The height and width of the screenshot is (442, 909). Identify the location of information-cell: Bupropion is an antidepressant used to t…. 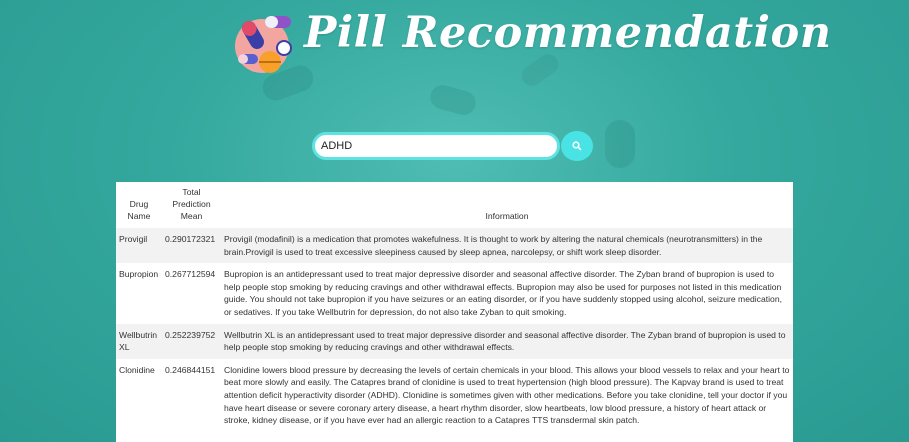
(507, 293).